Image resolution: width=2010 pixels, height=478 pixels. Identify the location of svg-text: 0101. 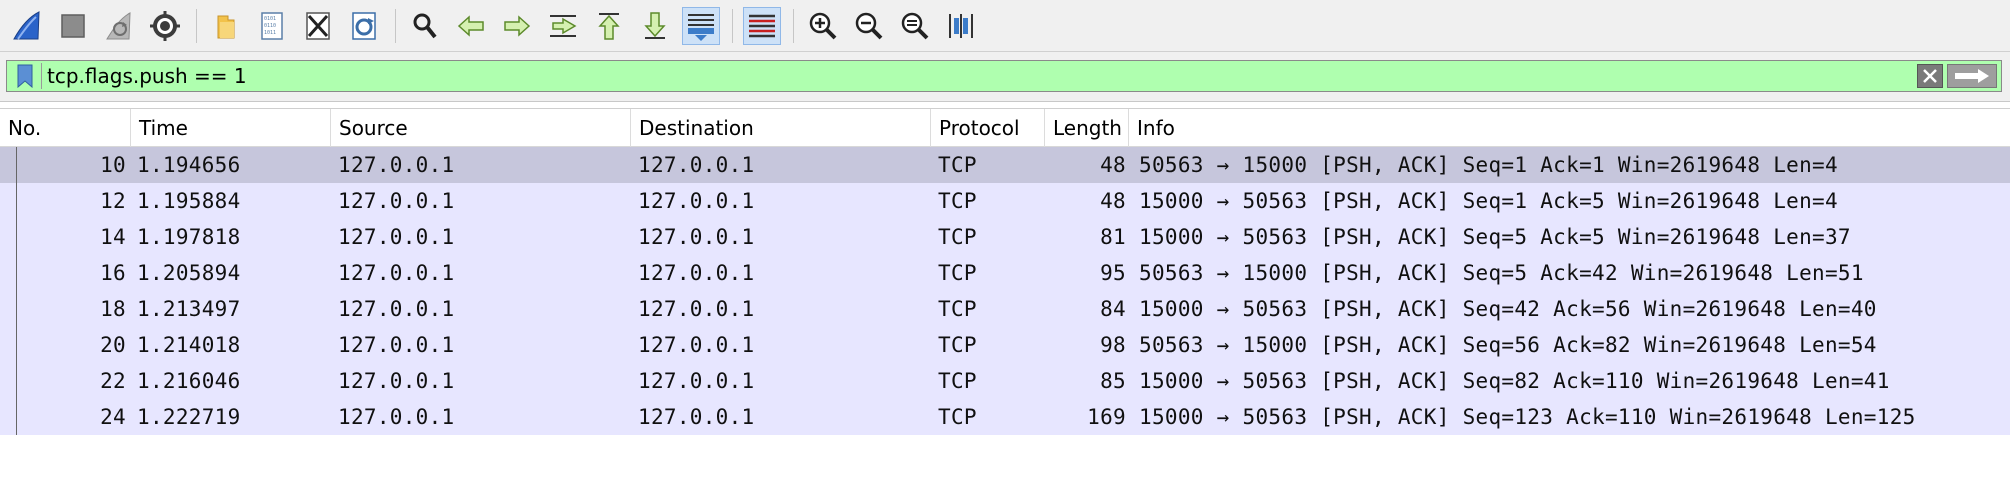
(270, 19).